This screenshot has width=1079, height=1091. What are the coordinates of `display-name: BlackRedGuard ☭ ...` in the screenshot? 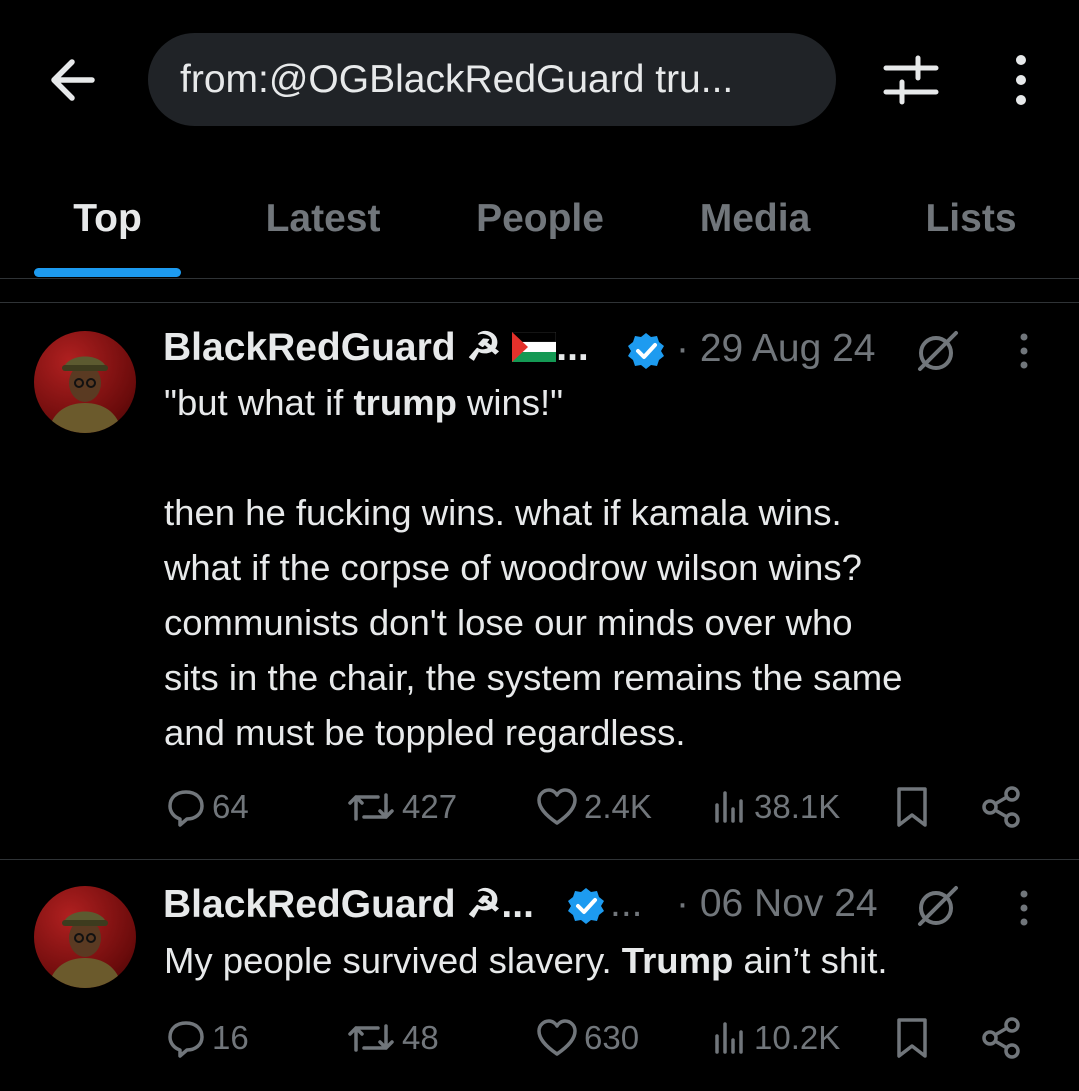 It's located at (376, 347).